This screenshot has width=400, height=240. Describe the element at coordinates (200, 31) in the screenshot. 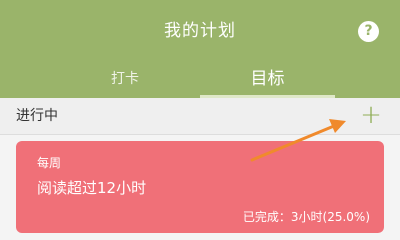

I see `page-title: 我的计划` at that location.